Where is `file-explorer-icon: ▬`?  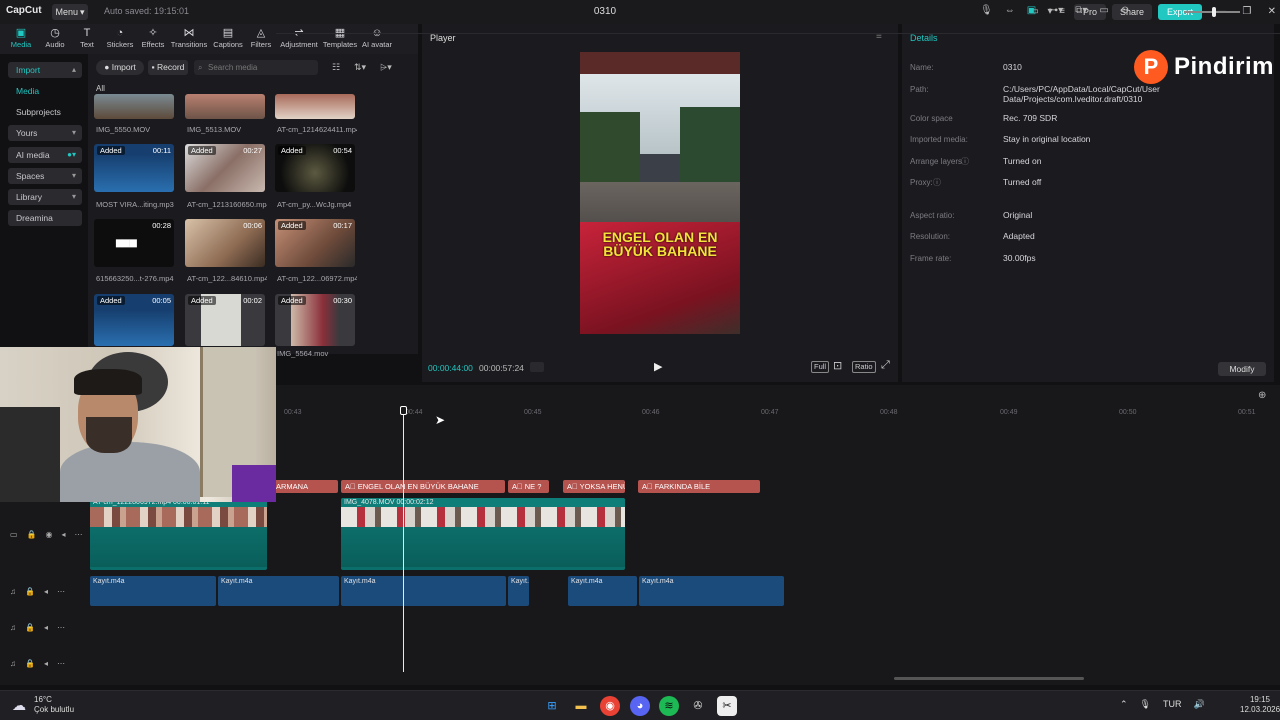 file-explorer-icon: ▬ is located at coordinates (581, 706).